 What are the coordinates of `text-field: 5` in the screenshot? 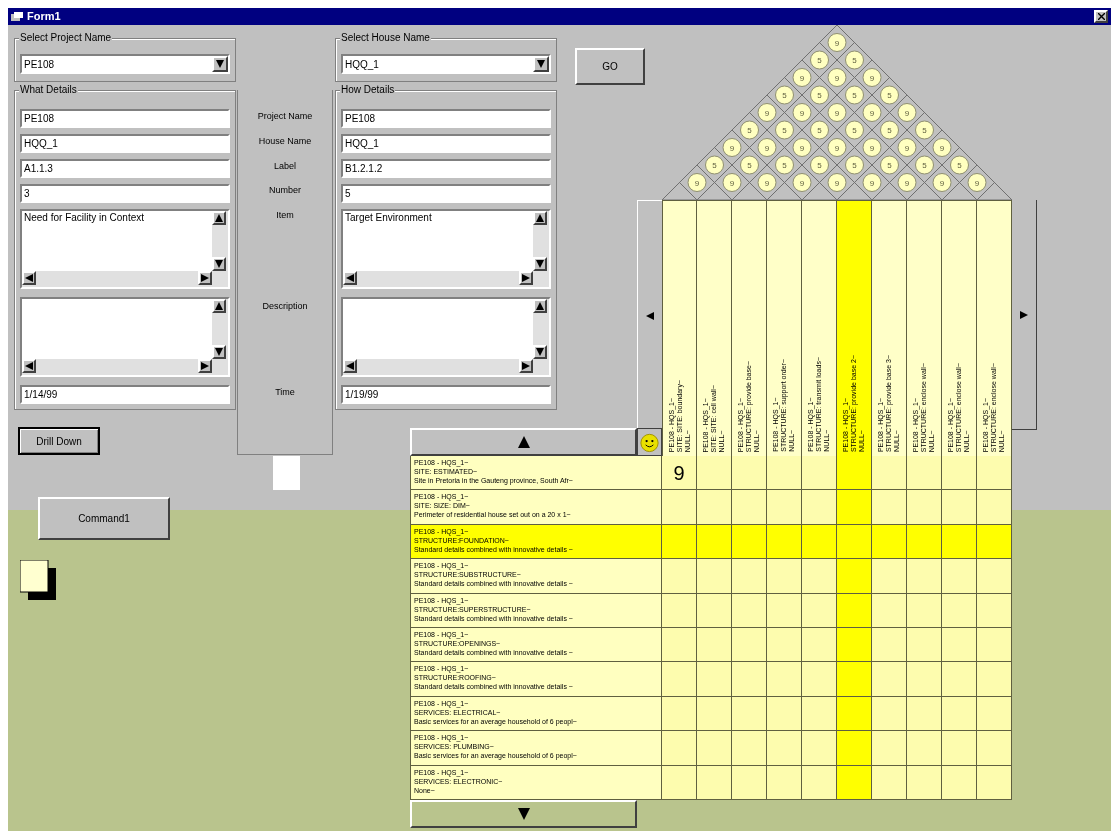 It's located at (446, 193).